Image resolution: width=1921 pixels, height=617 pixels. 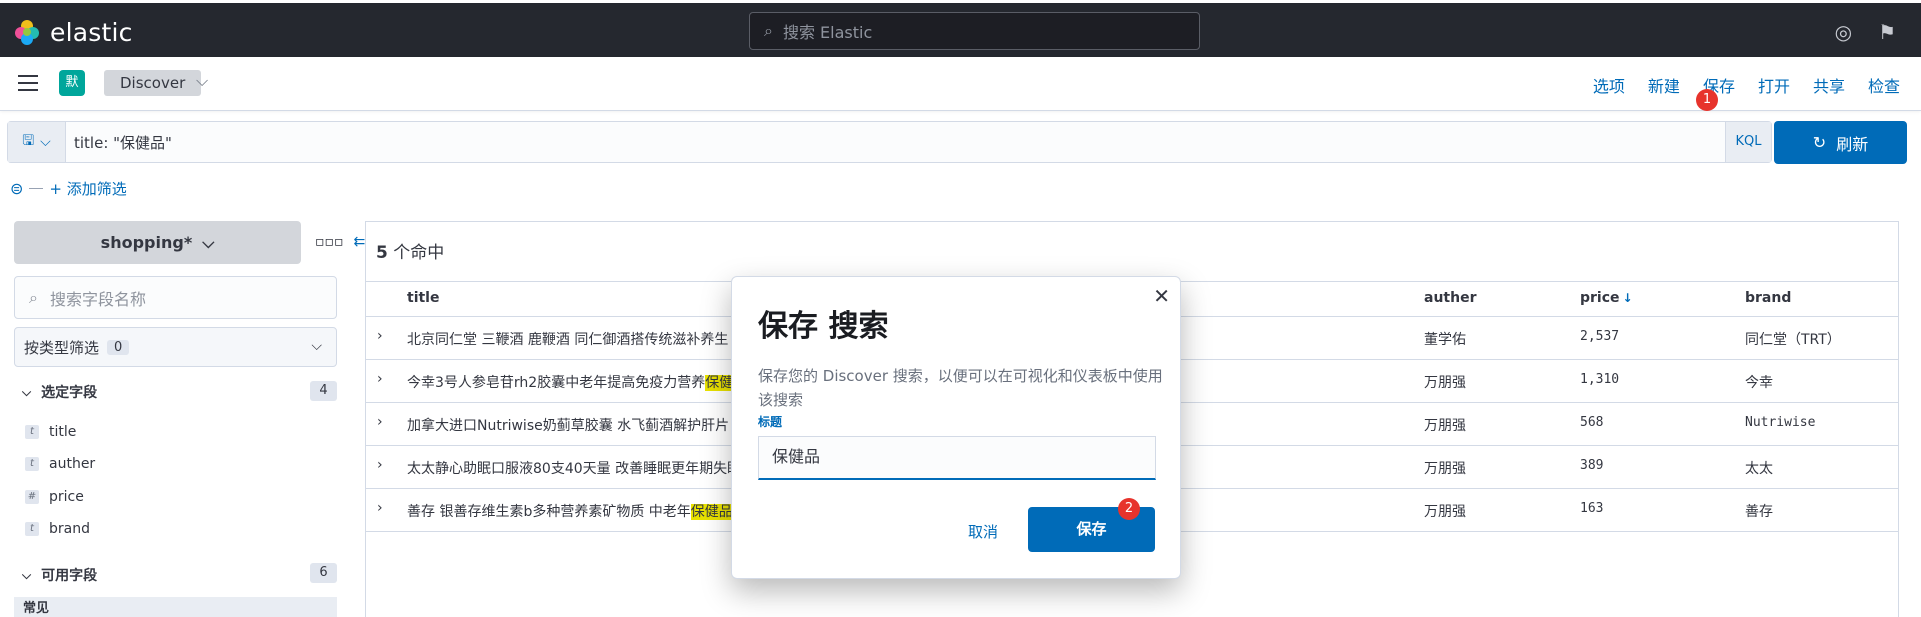 What do you see at coordinates (983, 531) in the screenshot?
I see `cancel-button: 取消` at bounding box center [983, 531].